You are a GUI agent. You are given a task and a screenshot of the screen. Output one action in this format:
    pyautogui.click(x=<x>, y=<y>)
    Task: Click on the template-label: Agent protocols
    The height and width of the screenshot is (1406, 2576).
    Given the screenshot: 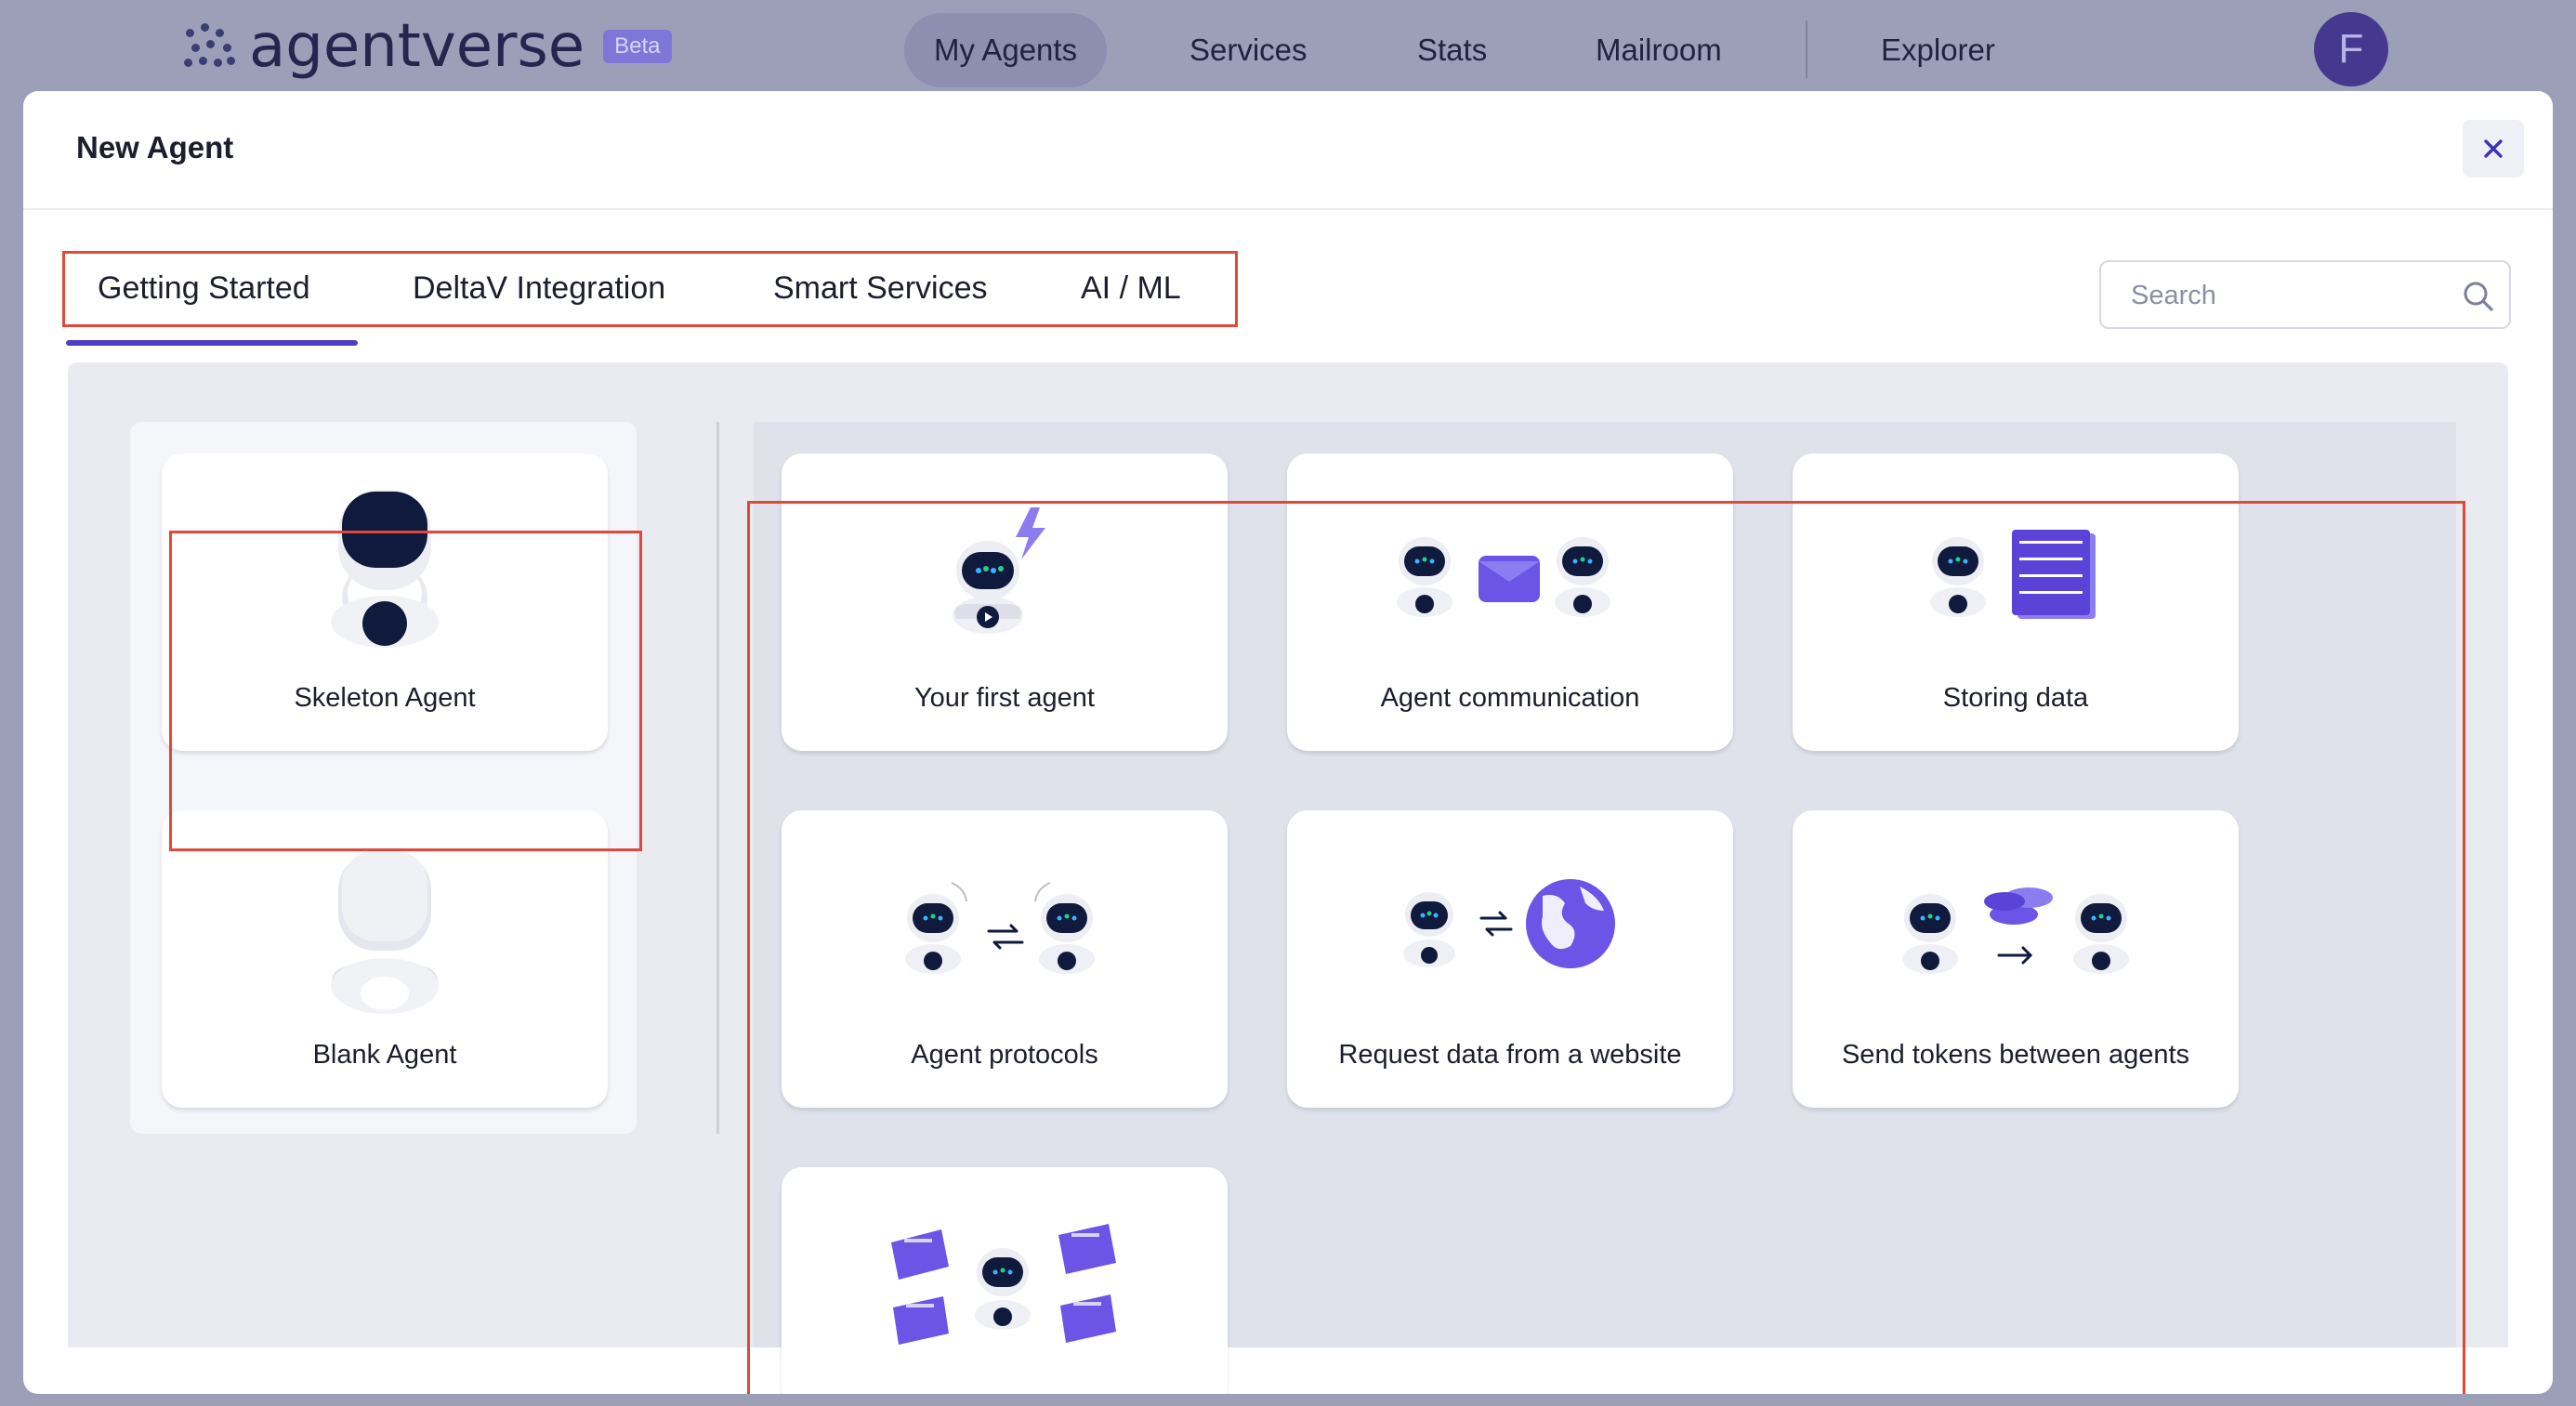 What is the action you would take?
    pyautogui.click(x=1004, y=1055)
    